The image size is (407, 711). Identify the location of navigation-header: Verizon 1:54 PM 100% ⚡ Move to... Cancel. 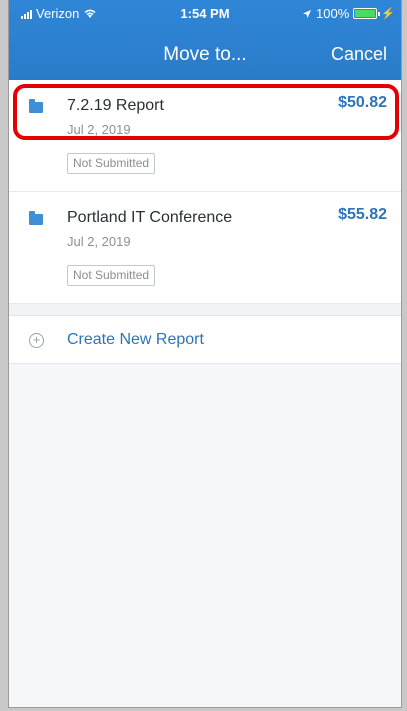
(205, 40).